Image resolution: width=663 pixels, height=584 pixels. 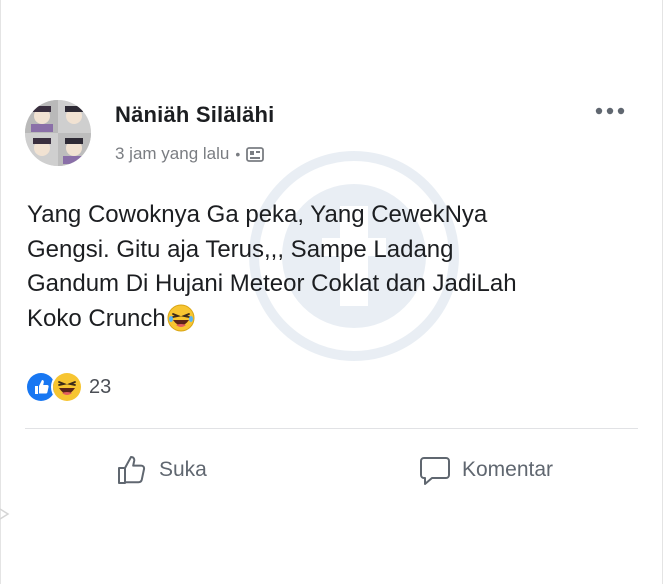 I want to click on post-meta: 3 jam yang lalu •, so click(x=190, y=154).